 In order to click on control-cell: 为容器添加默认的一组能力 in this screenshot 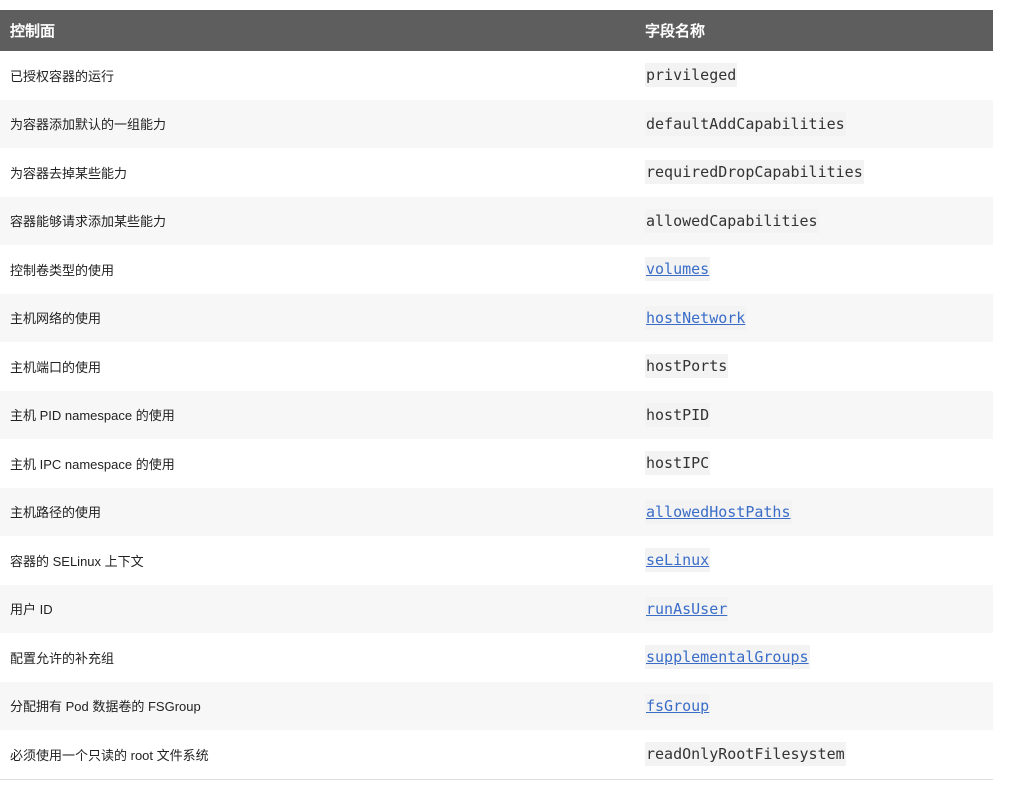, I will do `click(322, 123)`.